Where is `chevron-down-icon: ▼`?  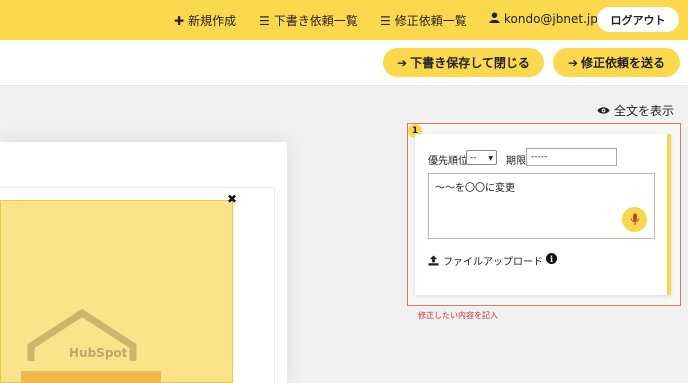
chevron-down-icon: ▼ is located at coordinates (490, 158).